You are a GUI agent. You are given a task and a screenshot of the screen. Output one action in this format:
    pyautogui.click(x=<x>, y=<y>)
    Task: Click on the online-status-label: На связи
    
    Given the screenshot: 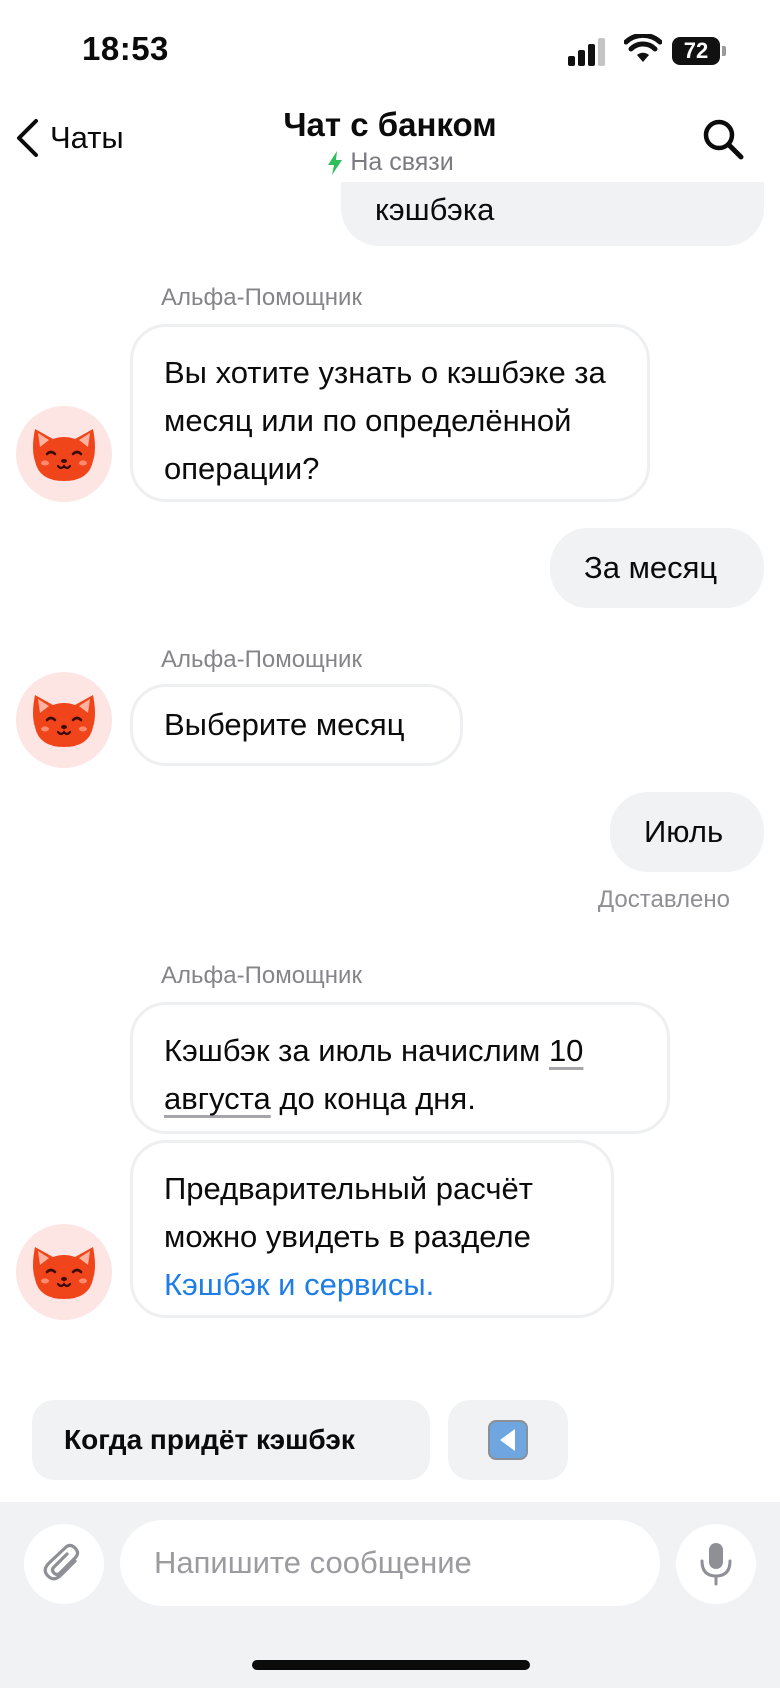 What is the action you would take?
    pyautogui.click(x=402, y=162)
    